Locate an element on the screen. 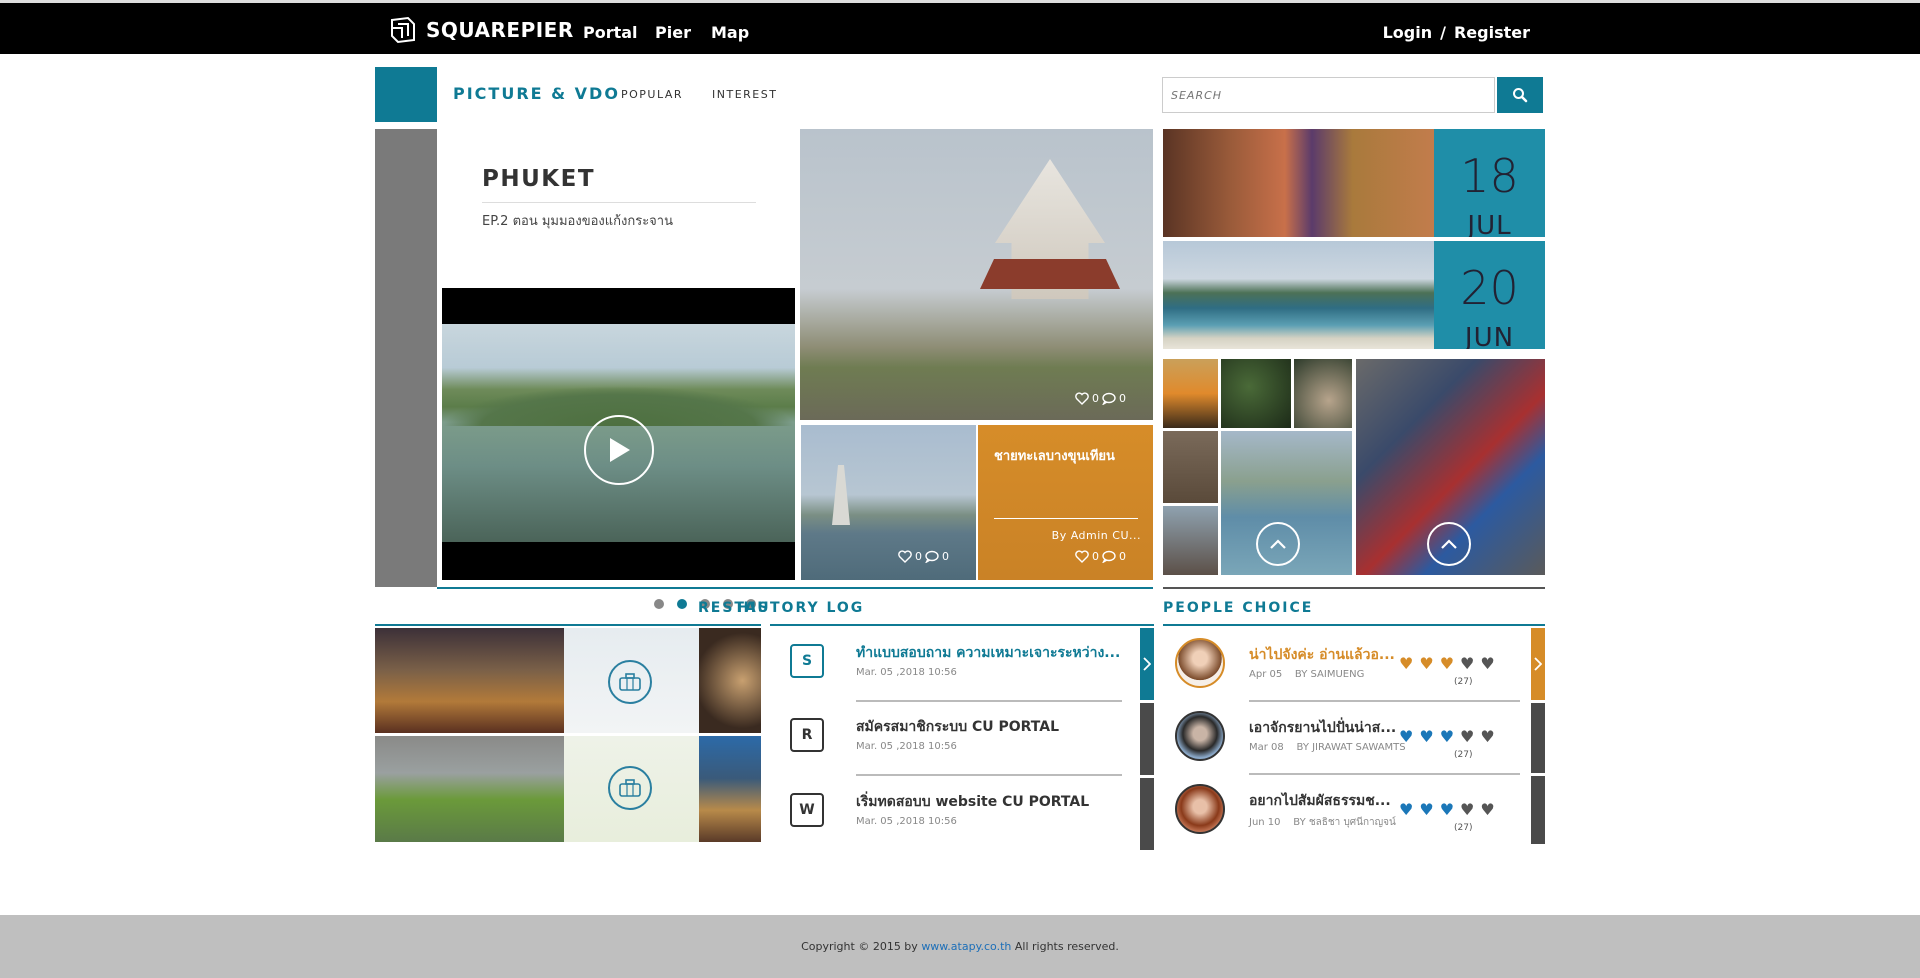  post-date: Apr 05 is located at coordinates (1266, 674).